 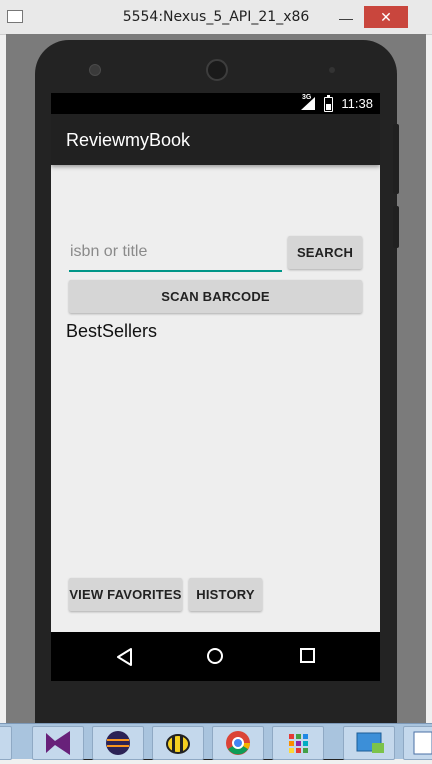 What do you see at coordinates (238, 743) in the screenshot?
I see `chrome-icon` at bounding box center [238, 743].